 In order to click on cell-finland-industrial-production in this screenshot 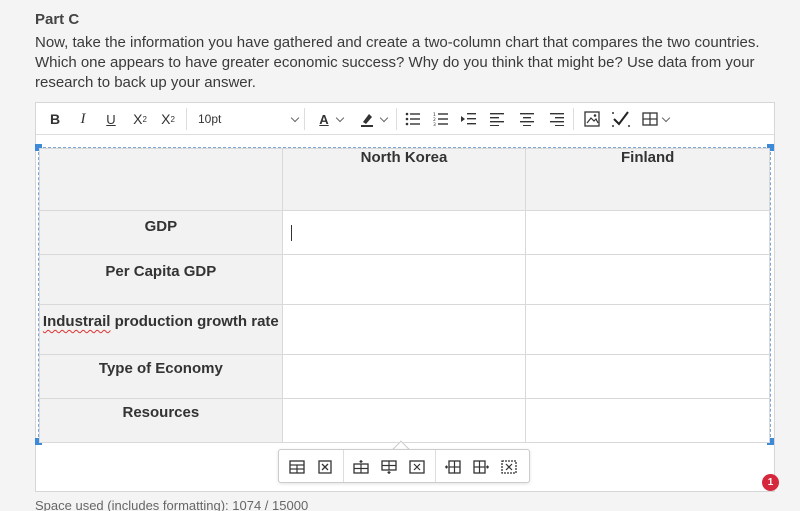, I will do `click(647, 329)`.